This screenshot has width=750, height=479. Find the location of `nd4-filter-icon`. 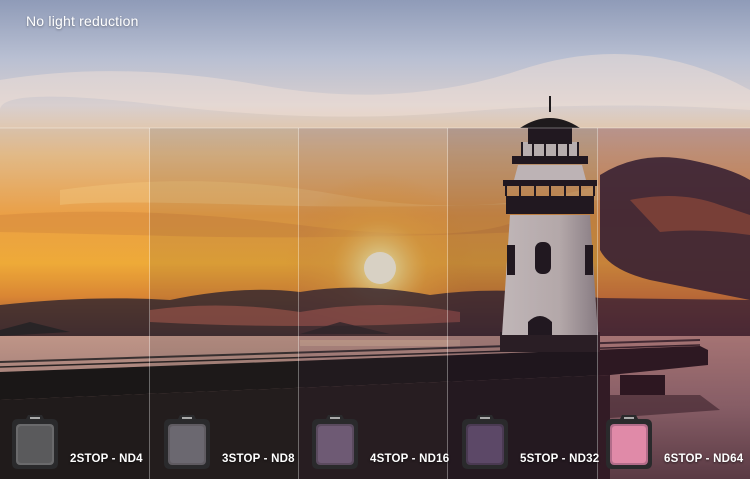

nd4-filter-icon is located at coordinates (35, 442).